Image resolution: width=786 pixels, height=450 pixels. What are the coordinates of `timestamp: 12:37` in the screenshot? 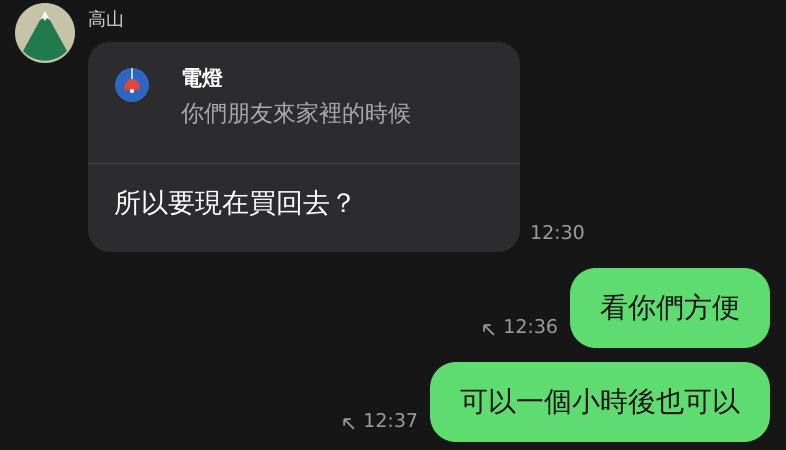 It's located at (390, 421).